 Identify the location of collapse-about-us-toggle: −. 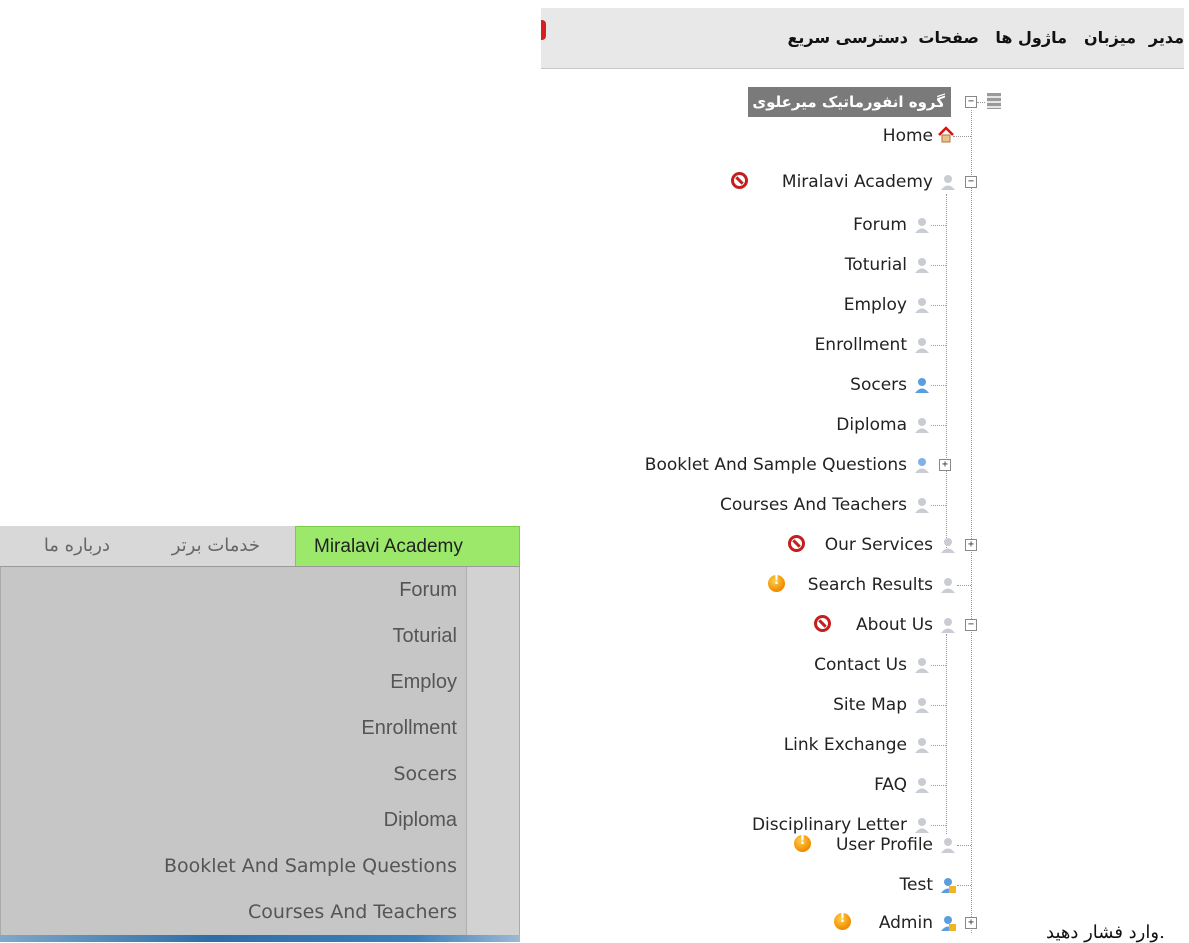
(971, 625).